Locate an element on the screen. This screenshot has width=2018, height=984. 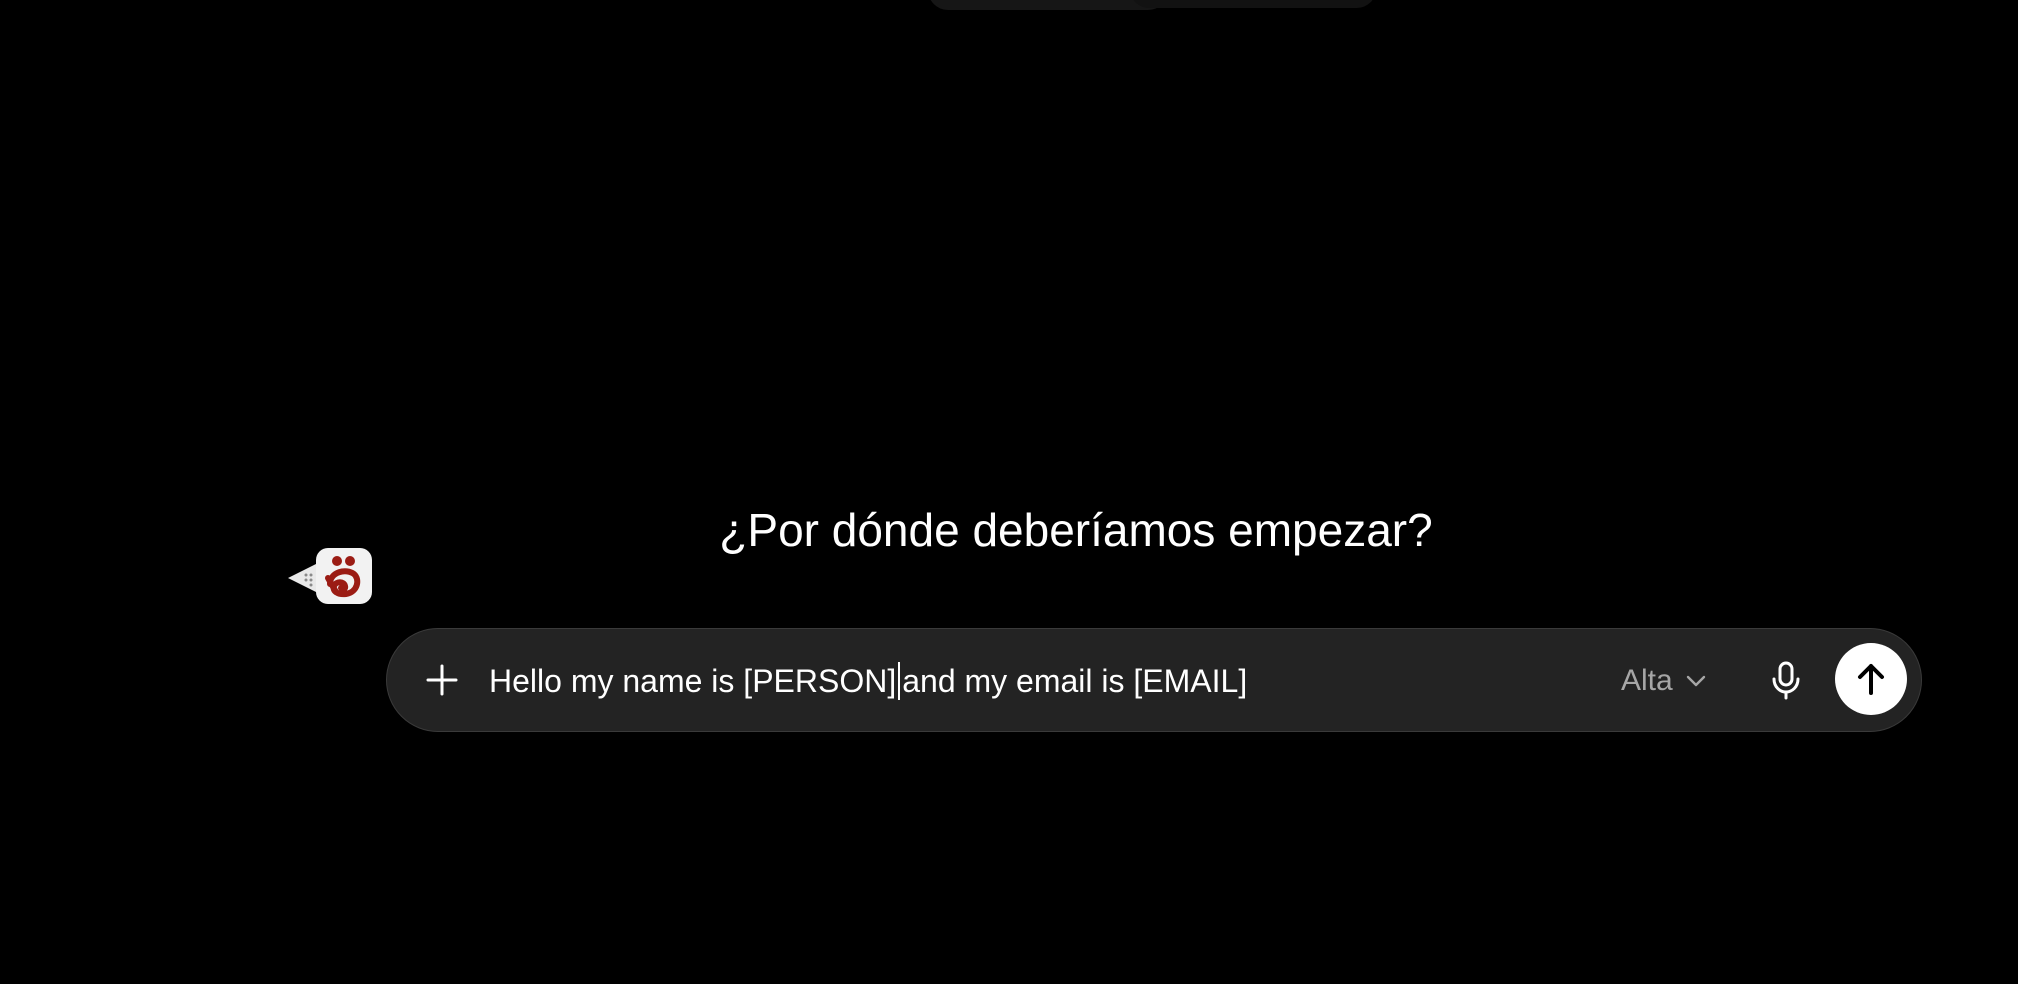
send-button is located at coordinates (1871, 679).